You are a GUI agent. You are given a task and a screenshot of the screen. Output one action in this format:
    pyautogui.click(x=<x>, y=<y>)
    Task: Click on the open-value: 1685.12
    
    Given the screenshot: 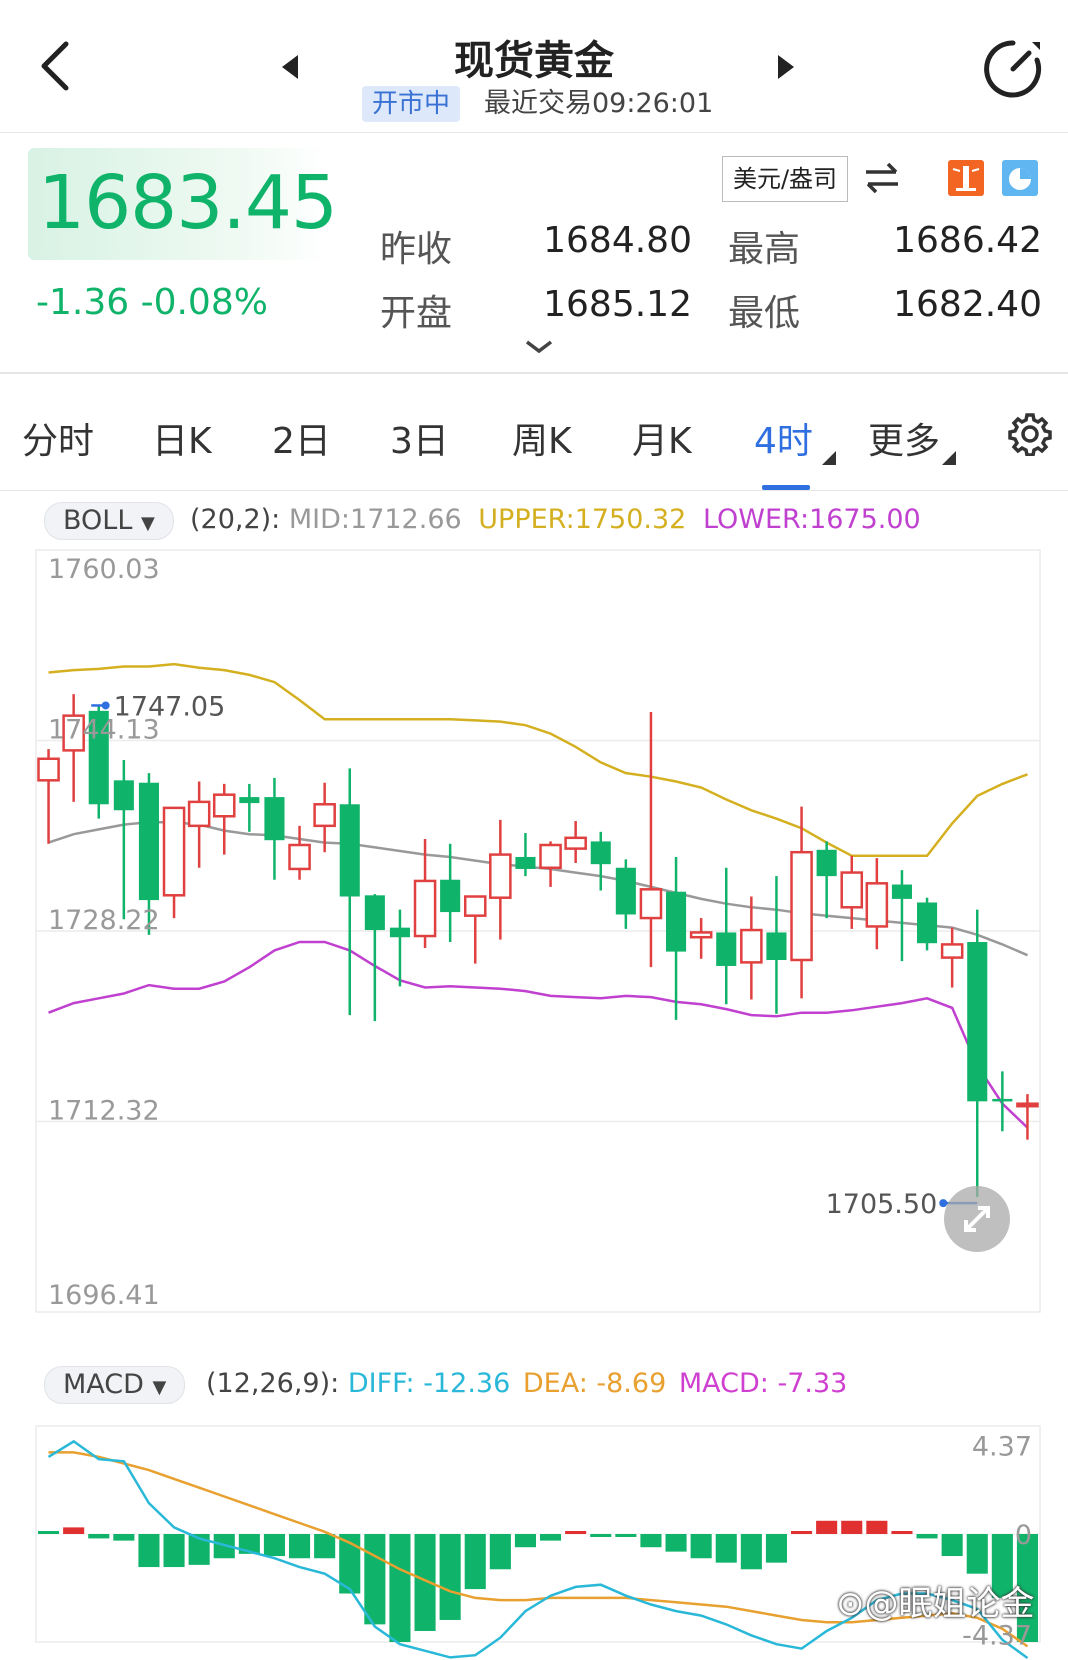 What is the action you would take?
    pyautogui.click(x=617, y=304)
    